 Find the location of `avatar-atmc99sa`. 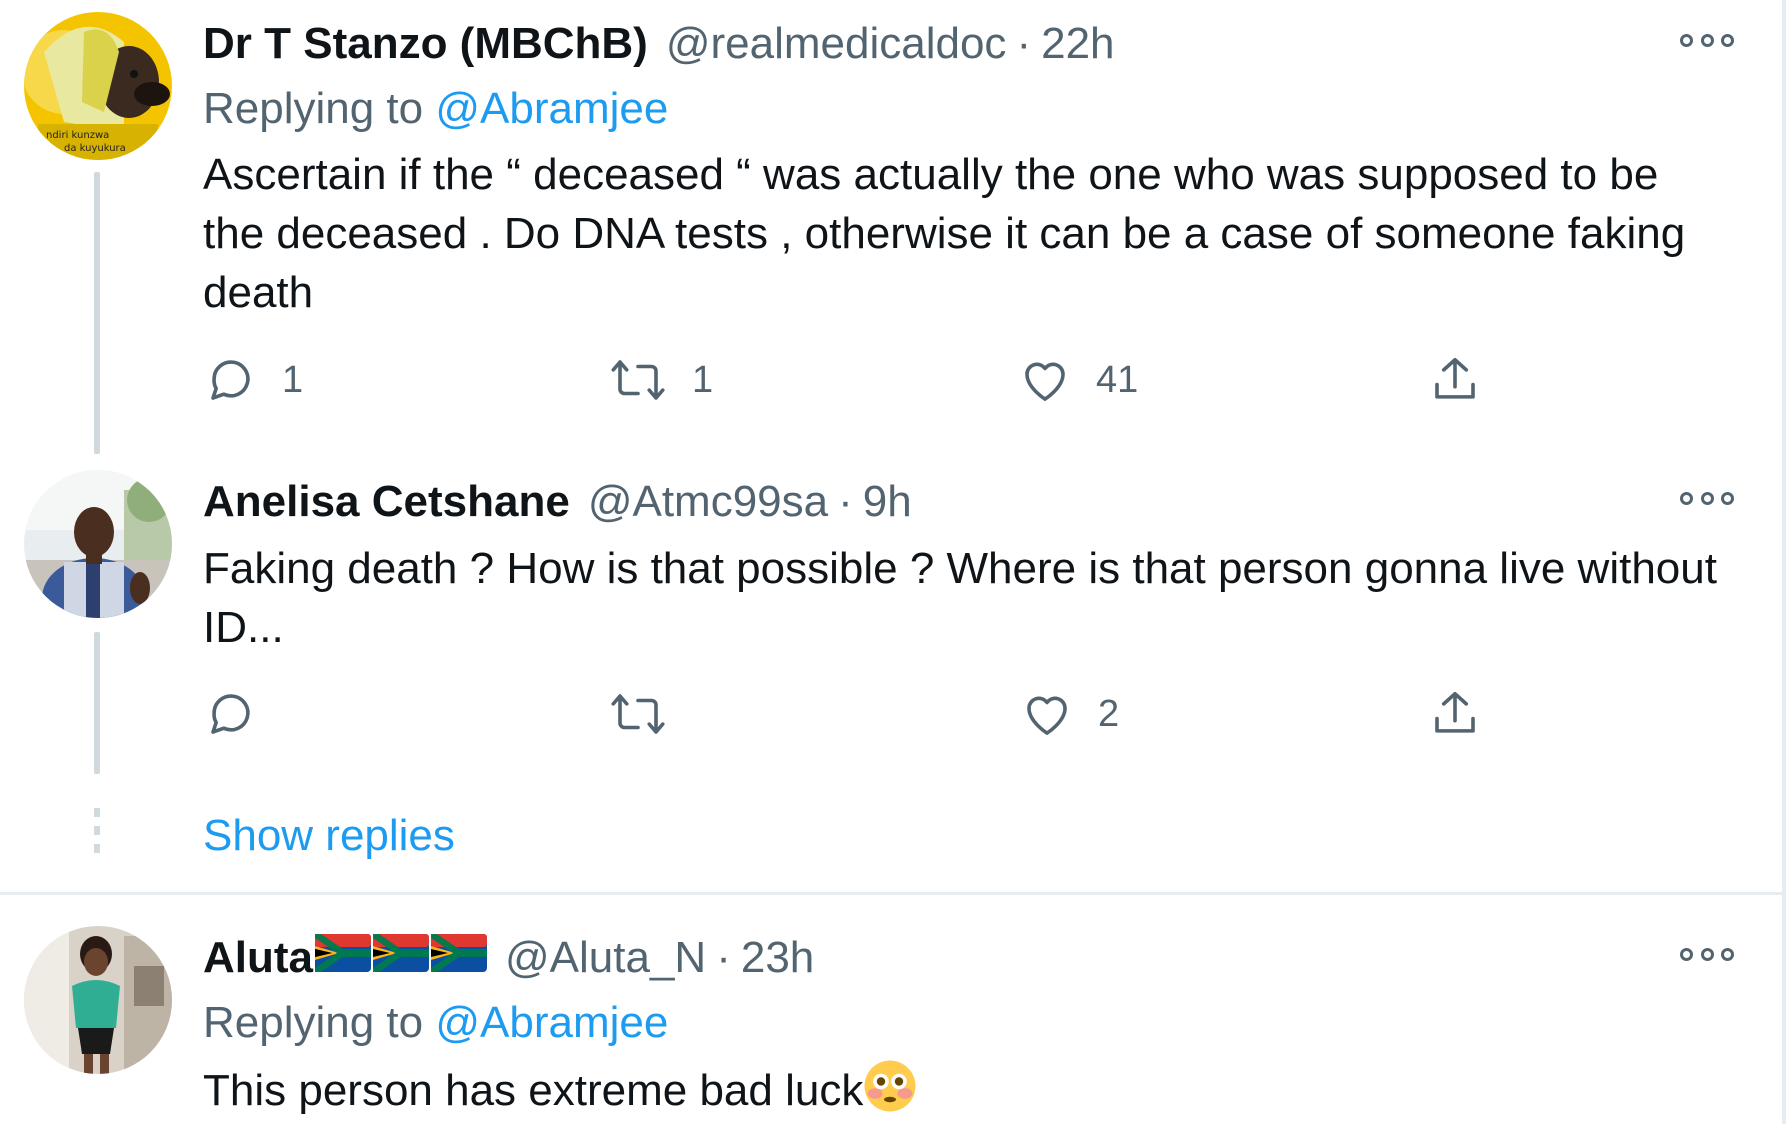

avatar-atmc99sa is located at coordinates (98, 544).